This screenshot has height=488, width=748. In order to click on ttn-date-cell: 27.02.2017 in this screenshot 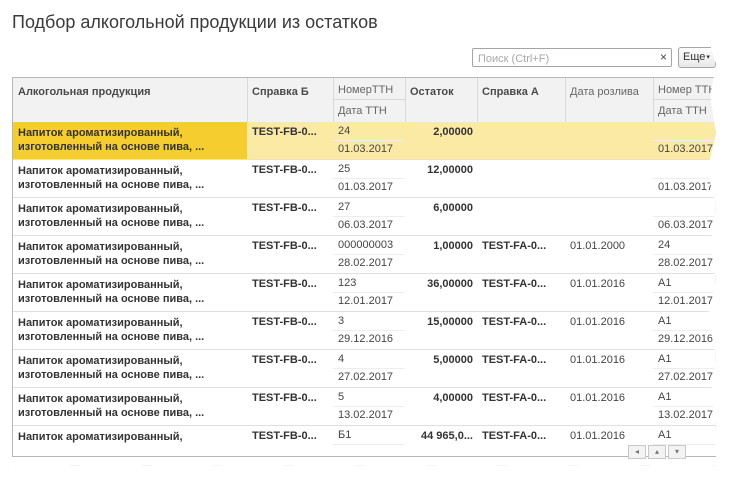, I will do `click(366, 377)`.